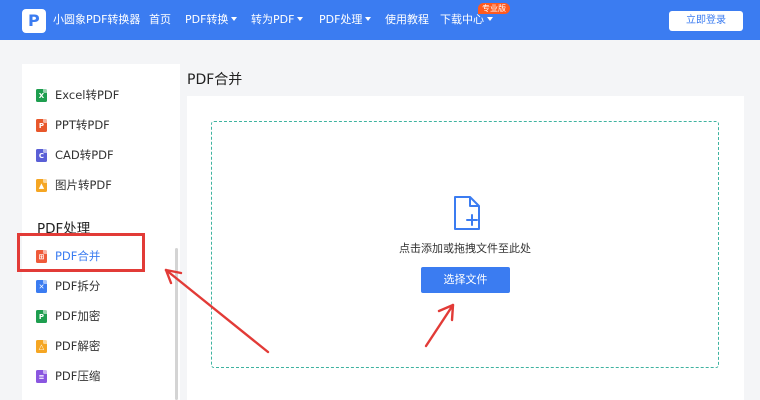 This screenshot has height=400, width=760. I want to click on sidebar-item-label: PPT转PDF, so click(82, 125).